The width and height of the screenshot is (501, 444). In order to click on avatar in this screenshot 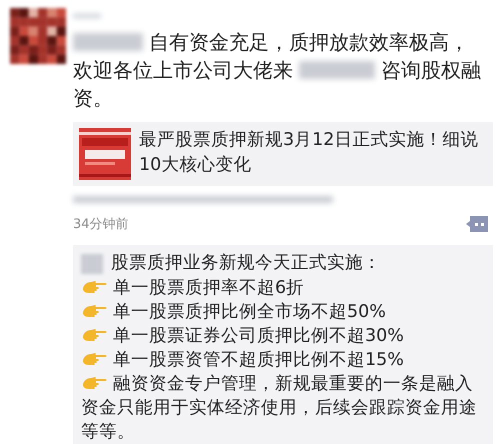, I will do `click(38, 36)`.